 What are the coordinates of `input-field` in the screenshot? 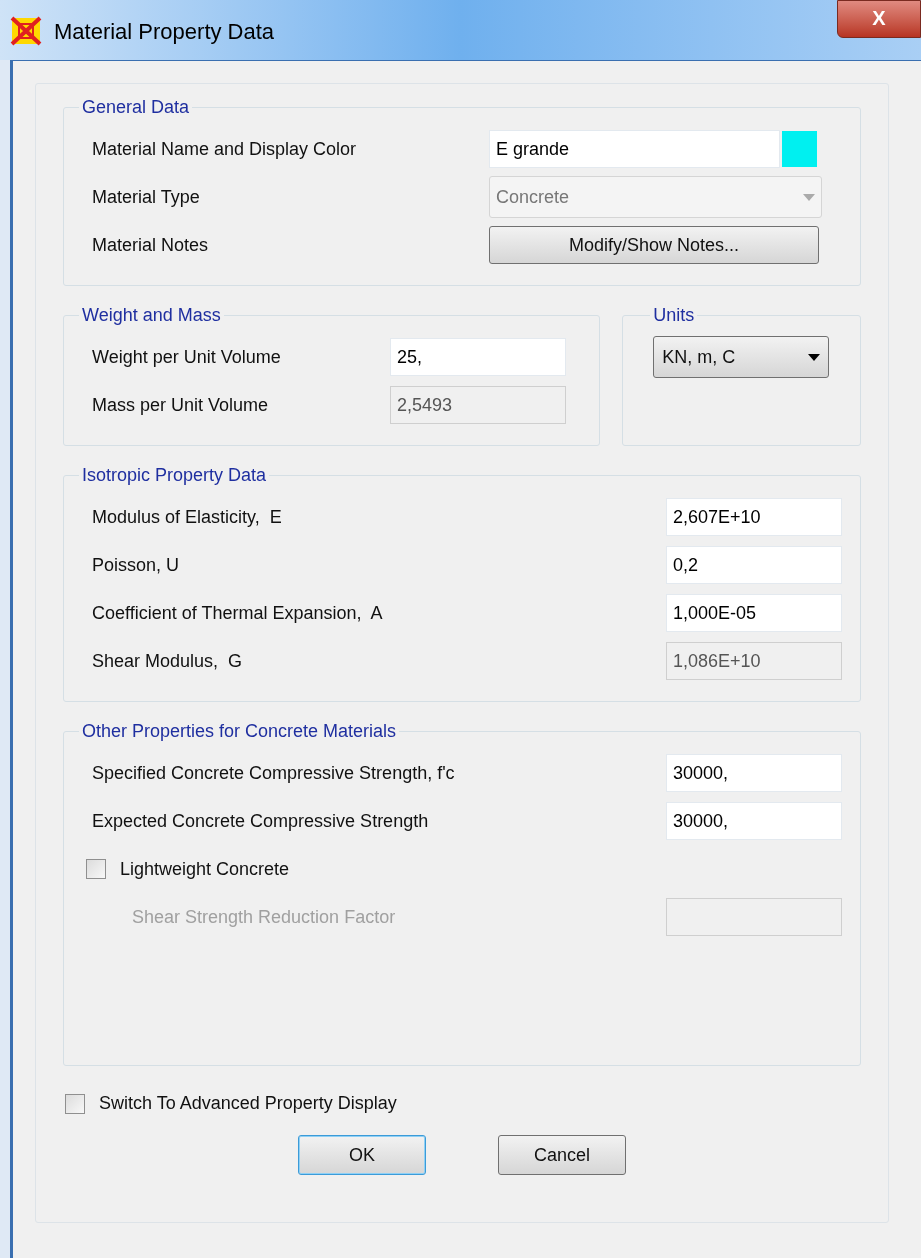 It's located at (754, 917).